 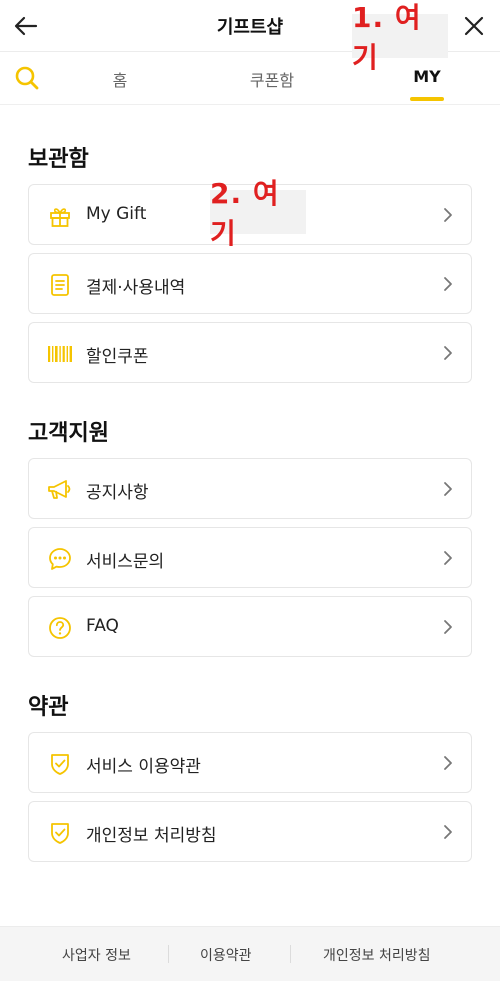 What do you see at coordinates (250, 626) in the screenshot?
I see `menu-item-faq: FAQ` at bounding box center [250, 626].